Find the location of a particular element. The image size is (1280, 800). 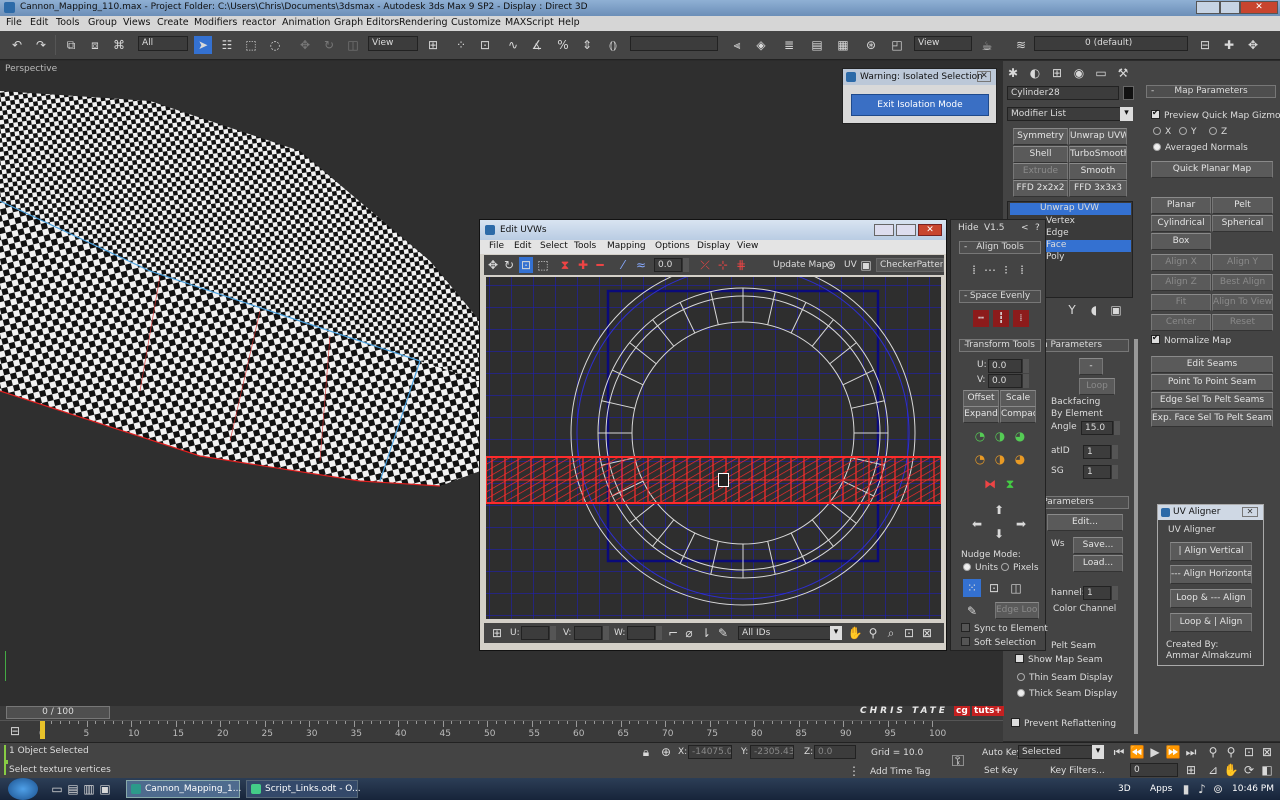

uvw-weld-sel-icon: ⋕ is located at coordinates (741, 265).